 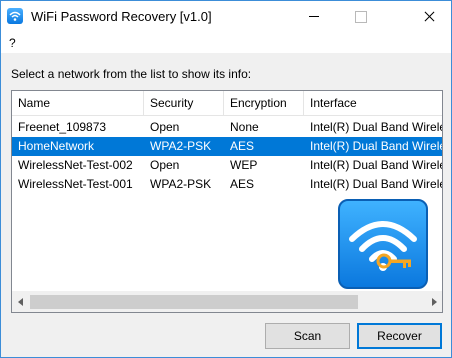 What do you see at coordinates (75, 165) in the screenshot?
I see `cell-name: WirelessNet-Test-002` at bounding box center [75, 165].